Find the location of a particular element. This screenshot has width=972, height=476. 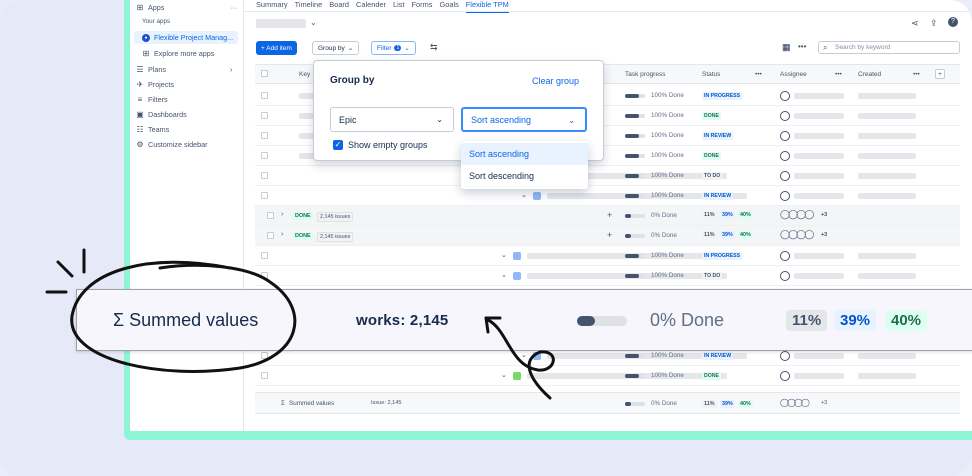

avatar-overflow: +3 is located at coordinates (824, 235).